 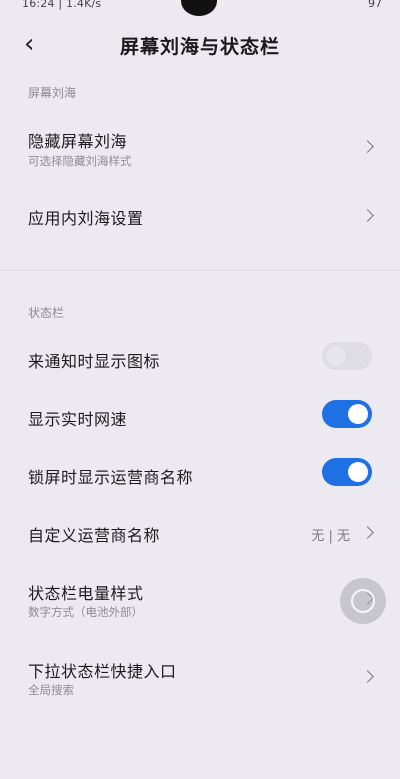 What do you see at coordinates (85, 612) in the screenshot?
I see `row-battery-style-subtitle: 数字方式（电池外部）` at bounding box center [85, 612].